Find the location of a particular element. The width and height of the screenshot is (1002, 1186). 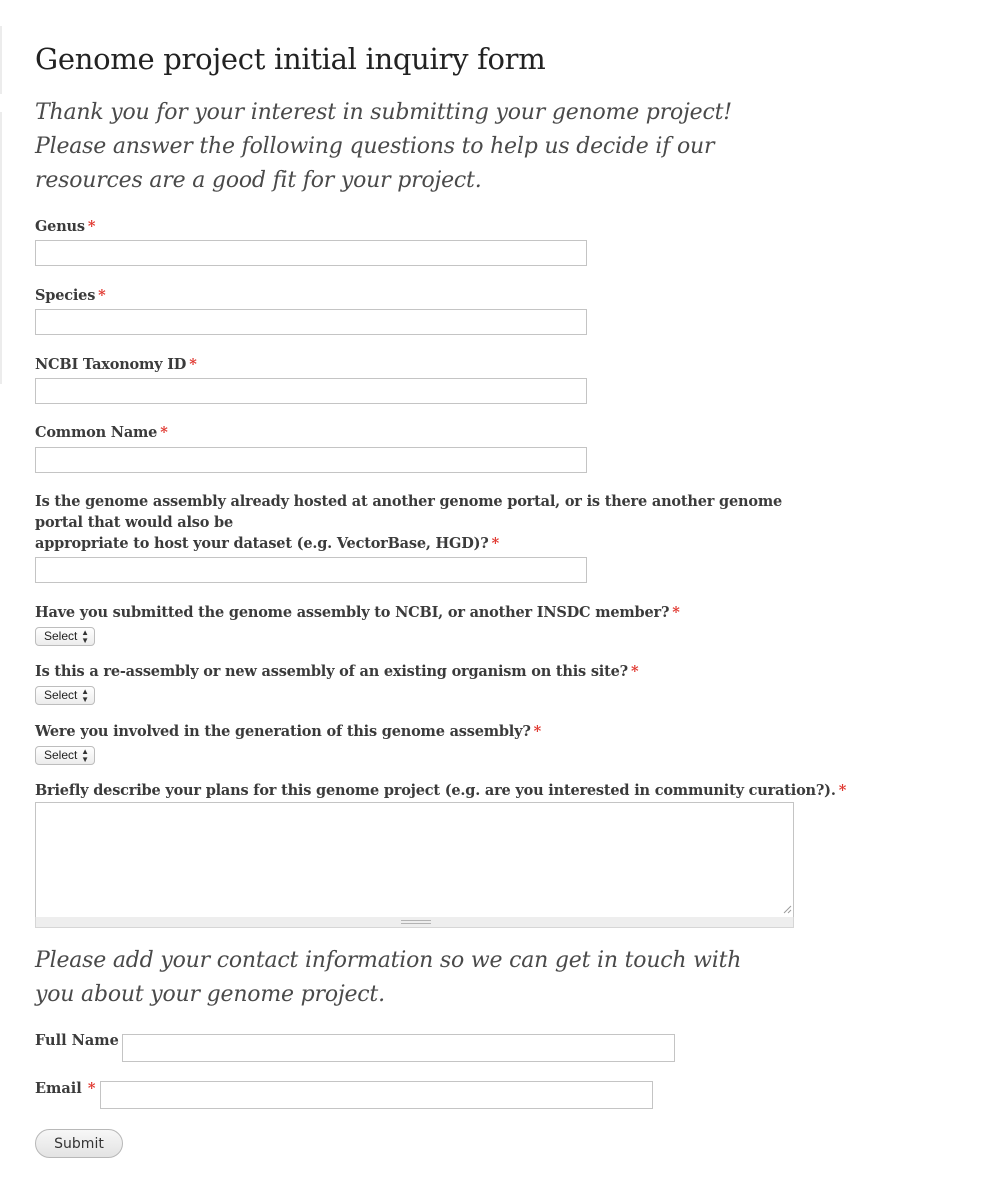

reassembly-select: Select ▲ ▼ is located at coordinates (65, 695).